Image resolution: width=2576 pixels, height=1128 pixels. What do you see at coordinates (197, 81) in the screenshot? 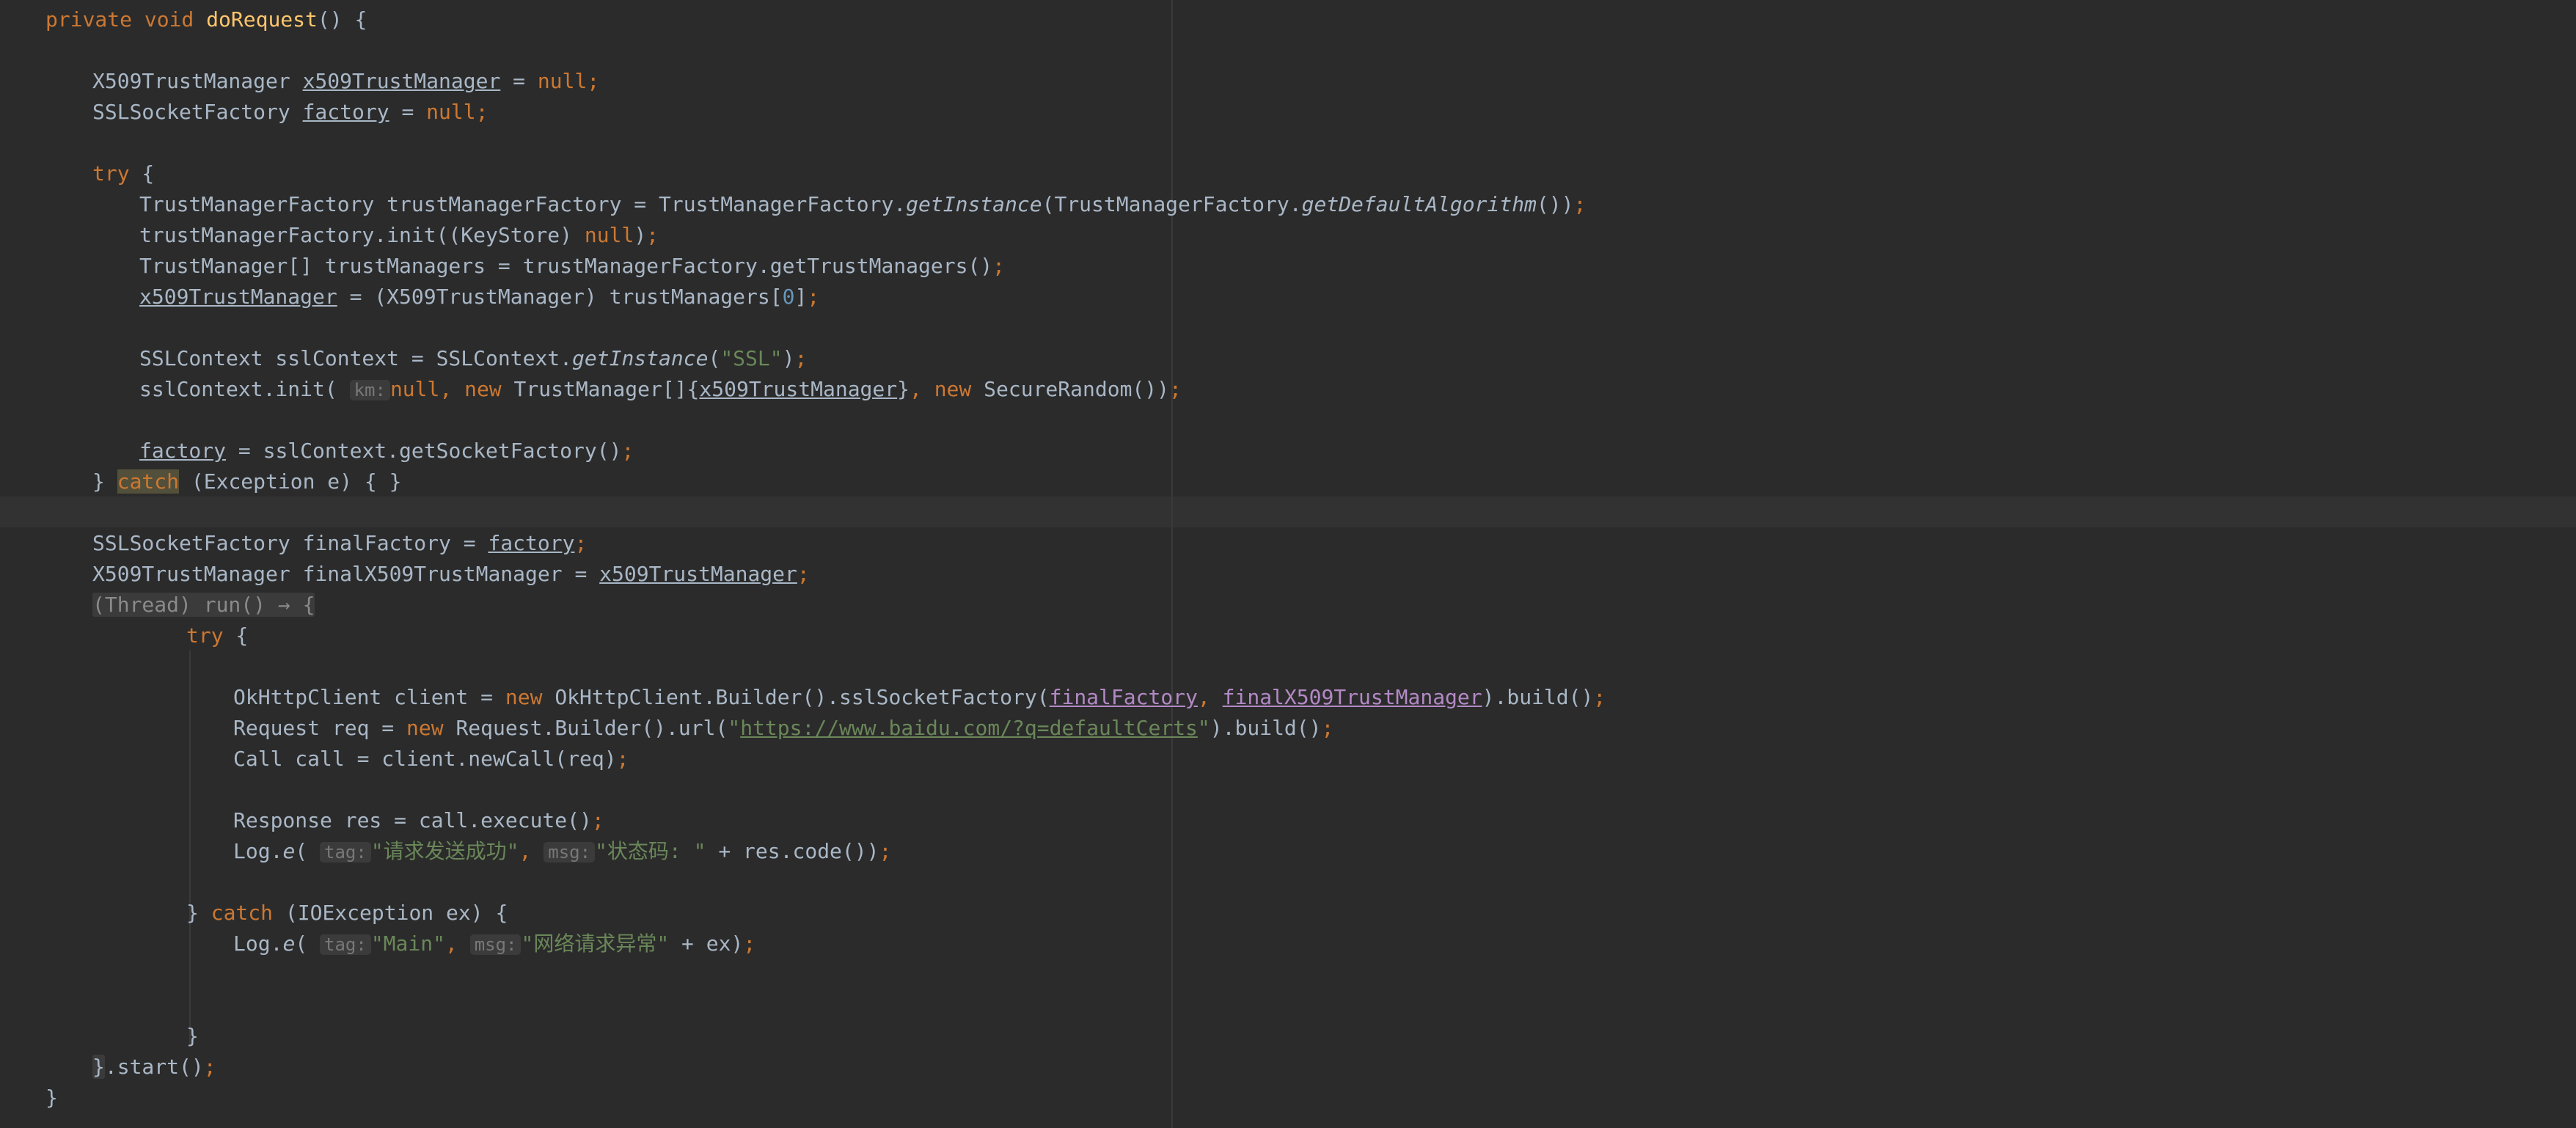
I see `code-text: X509TrustManager` at bounding box center [197, 81].